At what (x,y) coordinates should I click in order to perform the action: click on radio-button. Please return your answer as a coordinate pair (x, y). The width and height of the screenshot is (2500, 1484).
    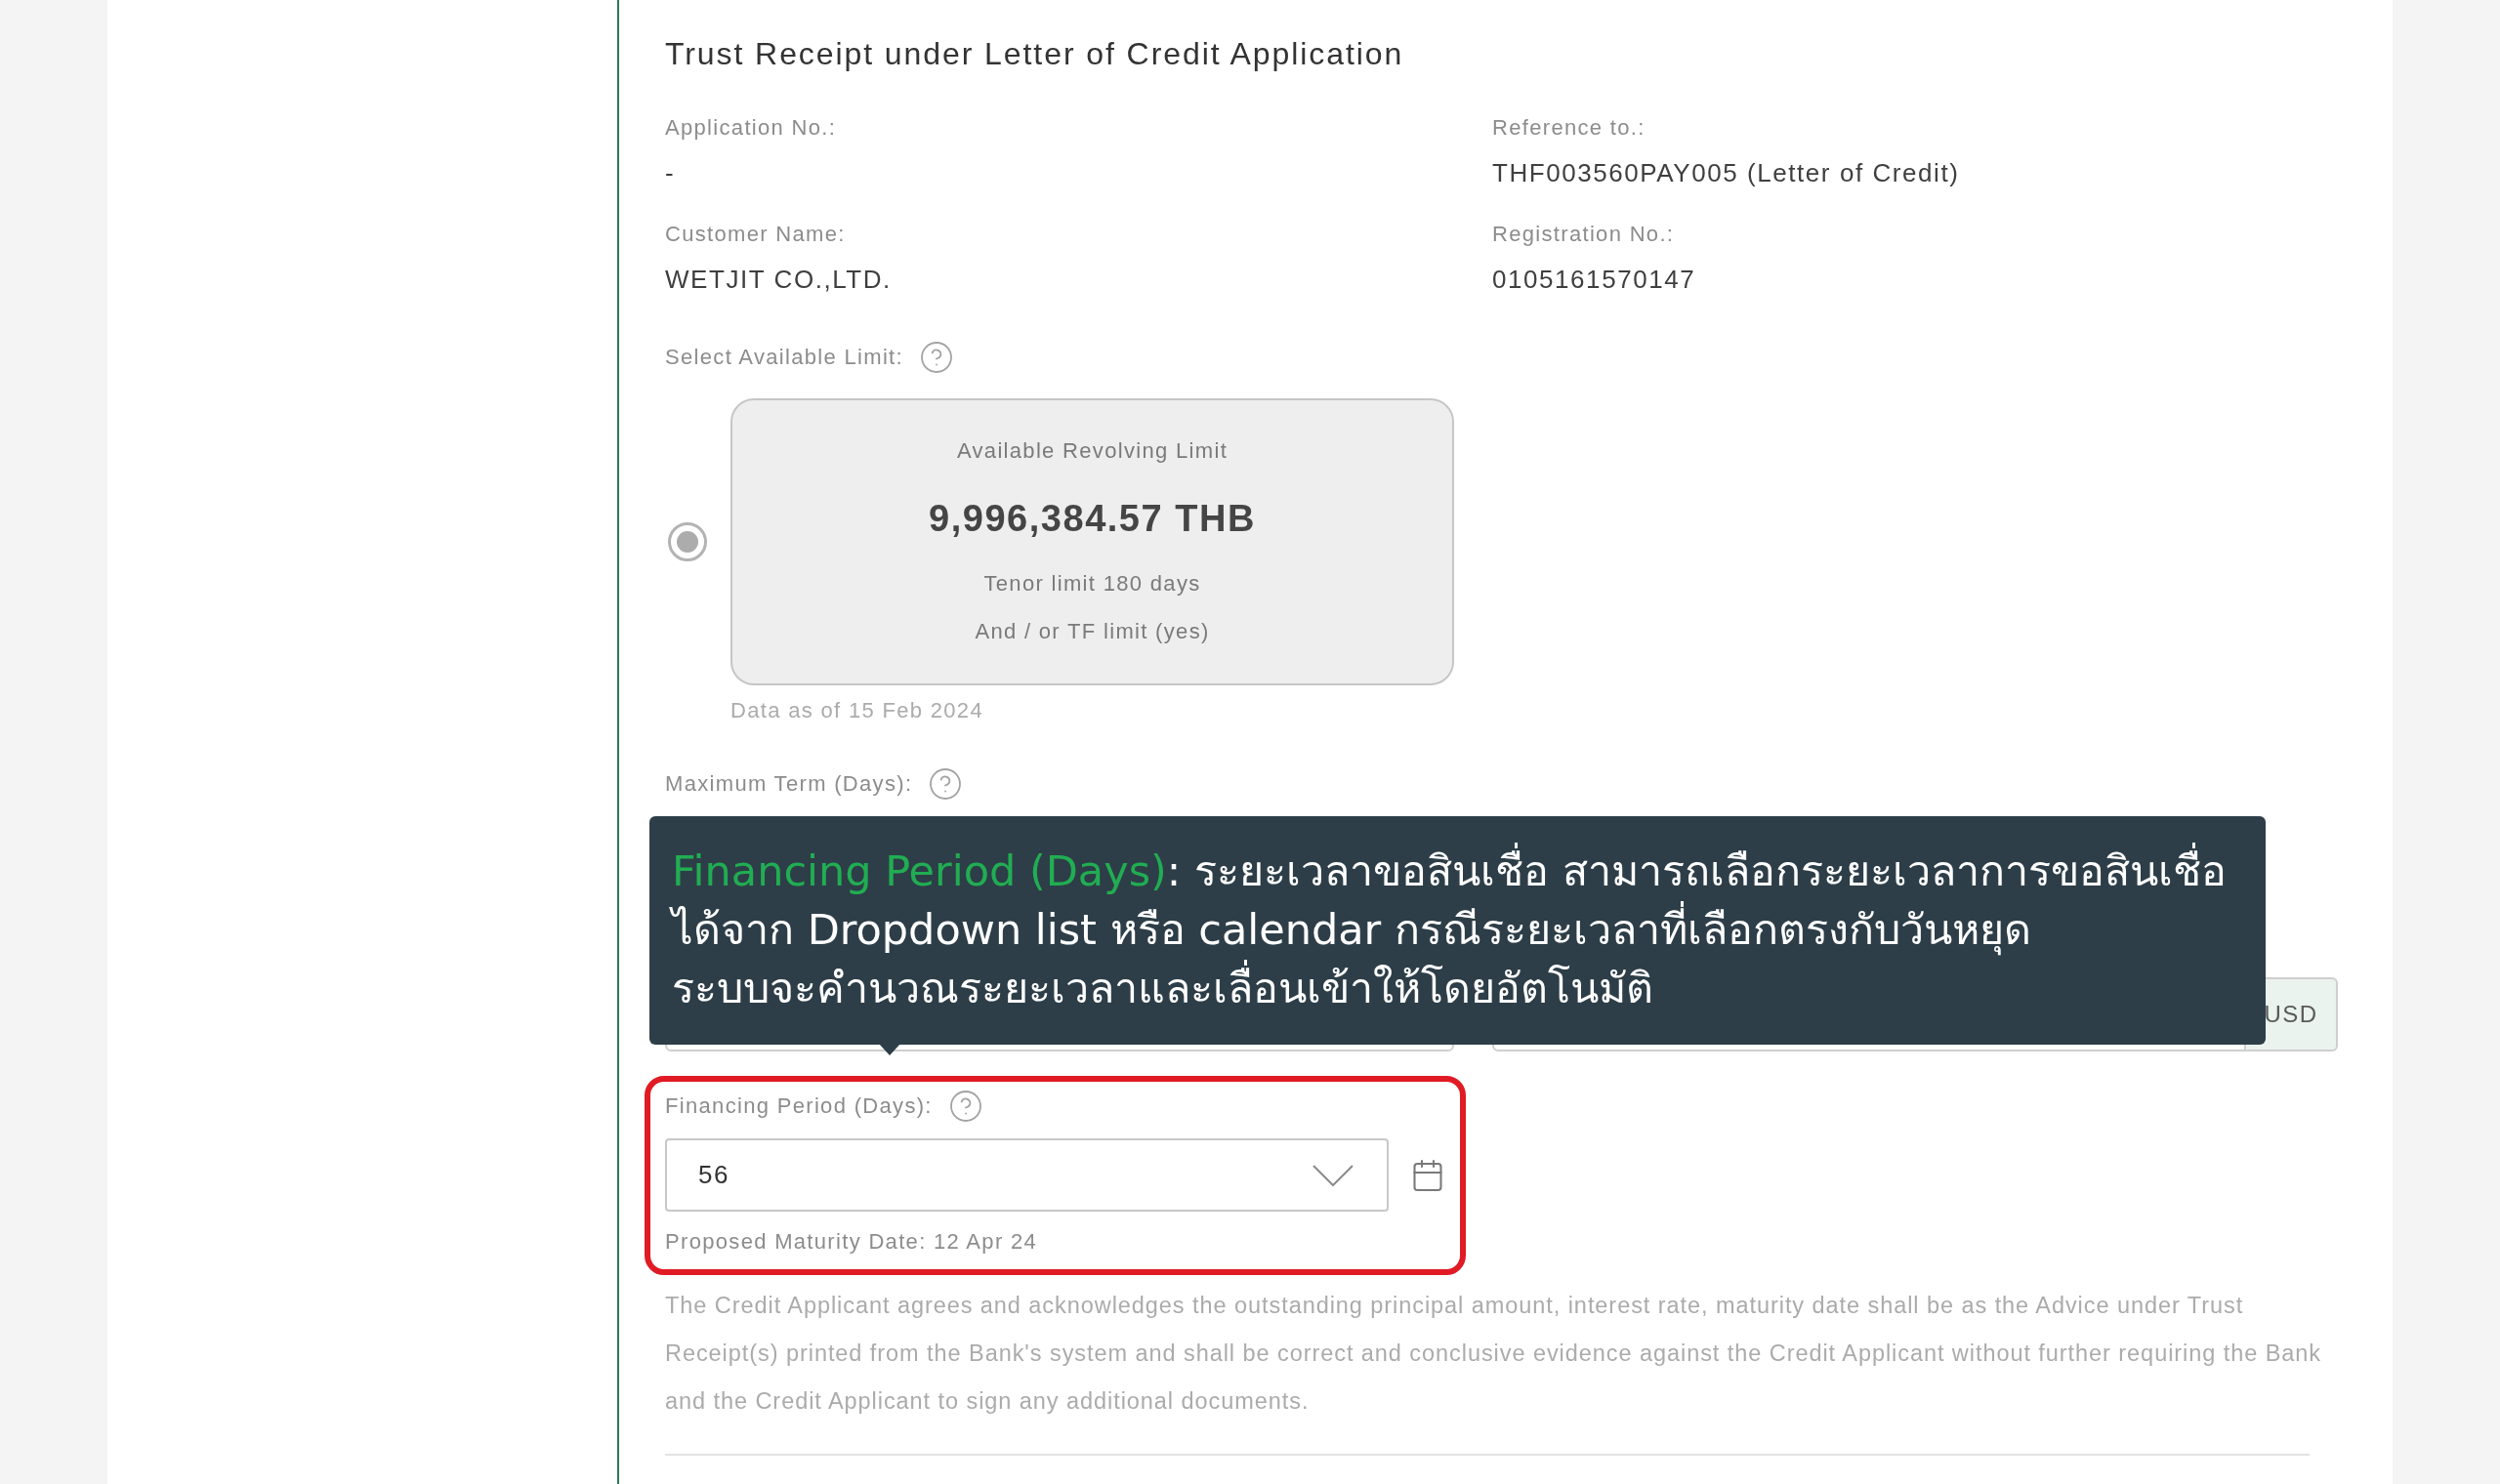
    Looking at the image, I should click on (687, 542).